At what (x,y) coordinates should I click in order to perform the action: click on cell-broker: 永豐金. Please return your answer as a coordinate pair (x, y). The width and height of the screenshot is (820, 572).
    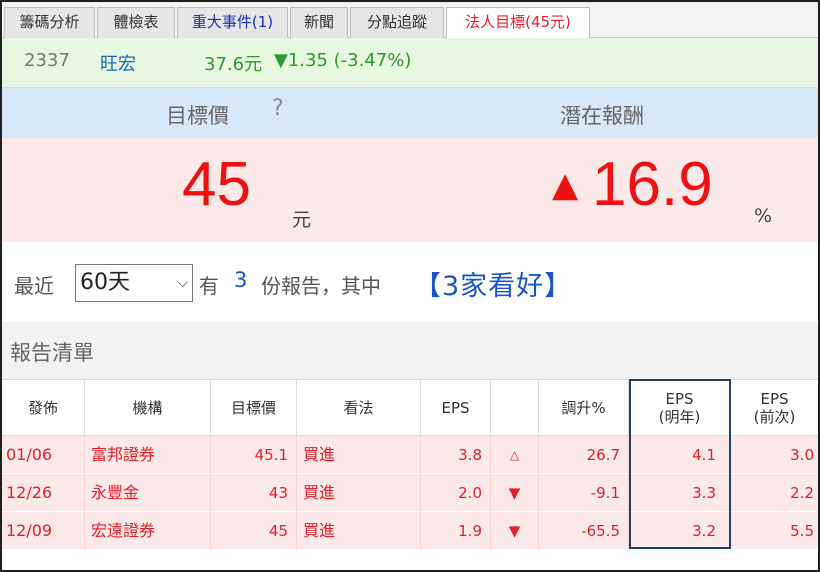
    Looking at the image, I should click on (148, 493).